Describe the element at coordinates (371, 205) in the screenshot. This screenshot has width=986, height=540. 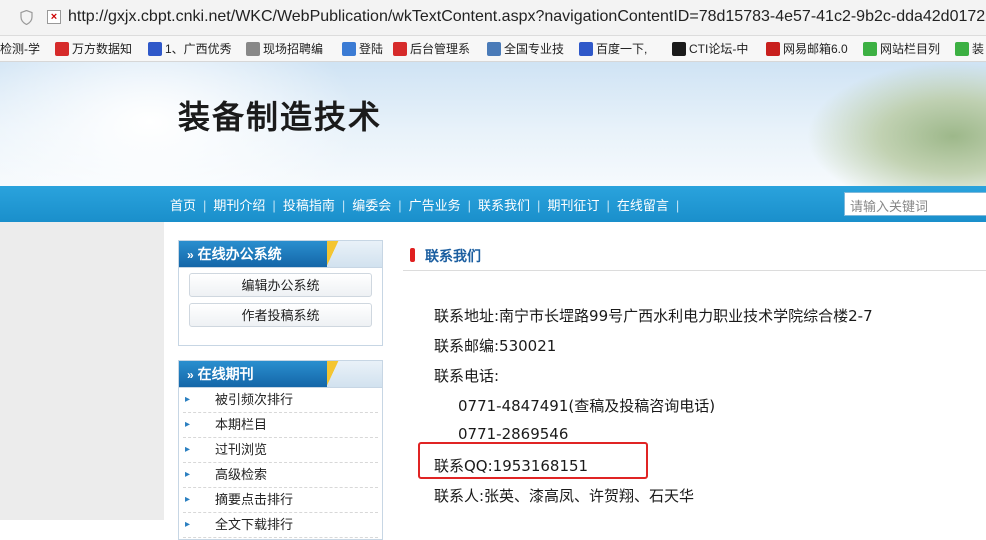
I see `nav-item: 编委会` at that location.